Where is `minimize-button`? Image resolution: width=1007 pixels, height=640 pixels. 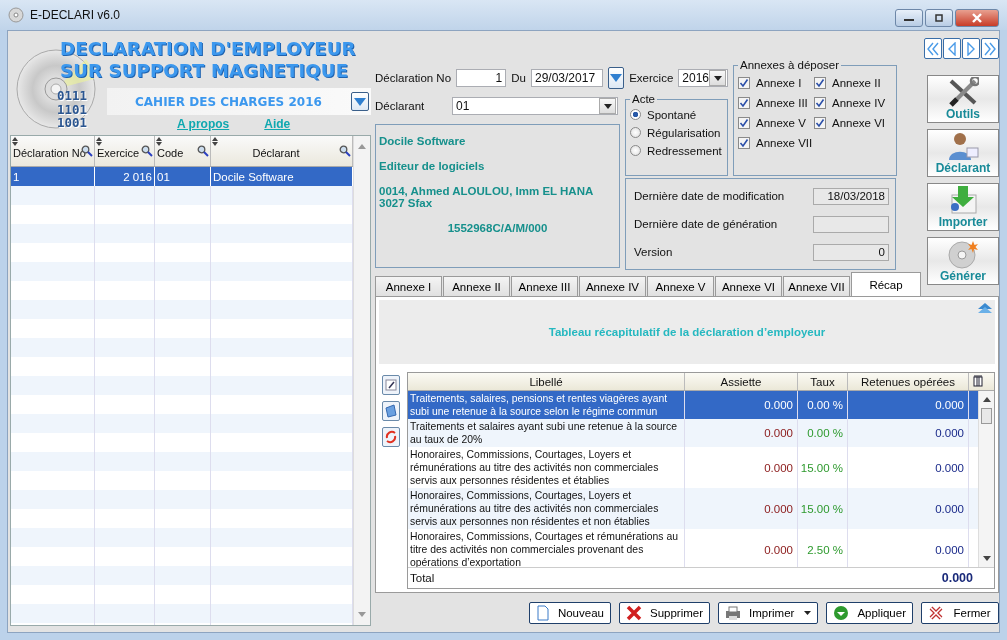 minimize-button is located at coordinates (909, 18).